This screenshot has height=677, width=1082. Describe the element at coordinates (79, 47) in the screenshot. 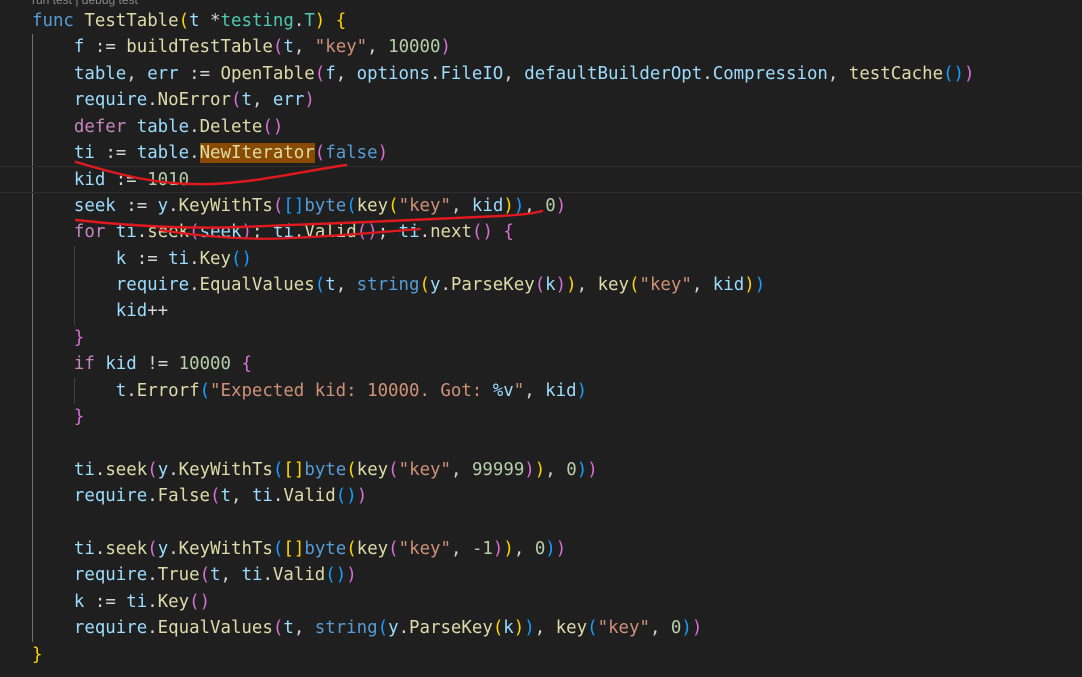

I see `code-token: f` at that location.